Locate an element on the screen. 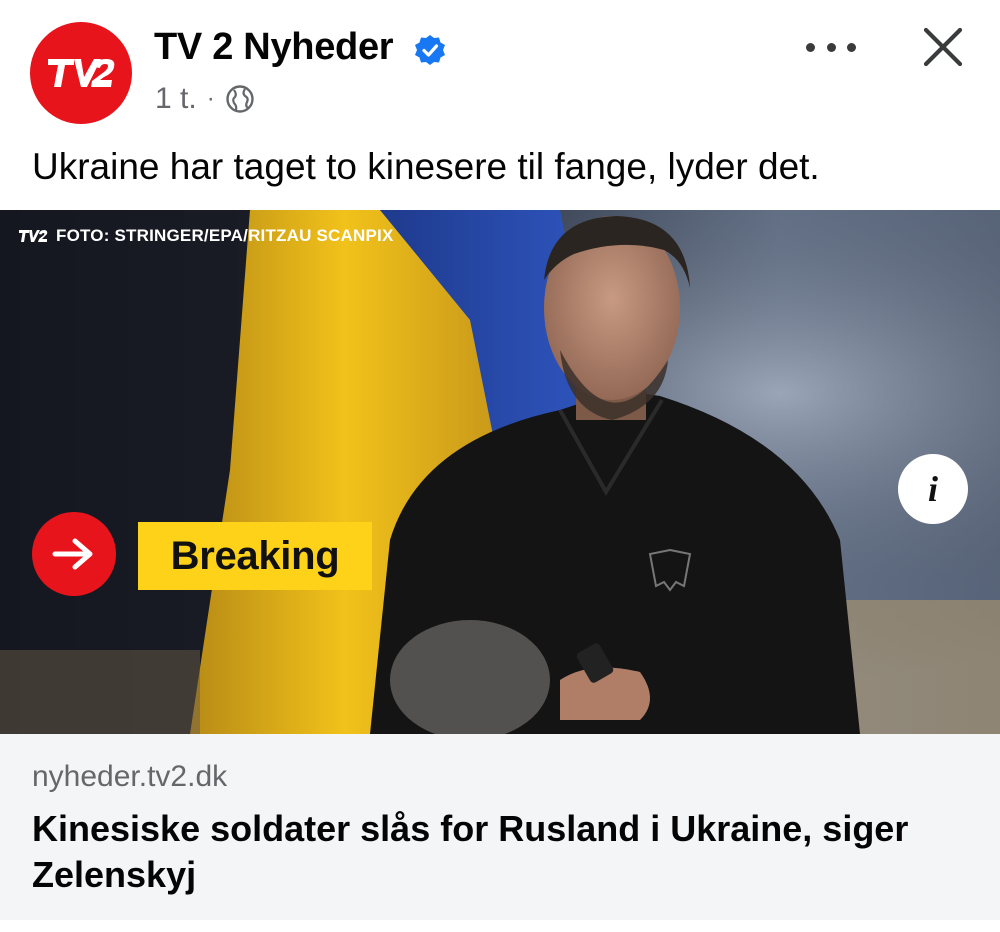 The image size is (1000, 932). breaking-label: Breaking is located at coordinates (255, 556).